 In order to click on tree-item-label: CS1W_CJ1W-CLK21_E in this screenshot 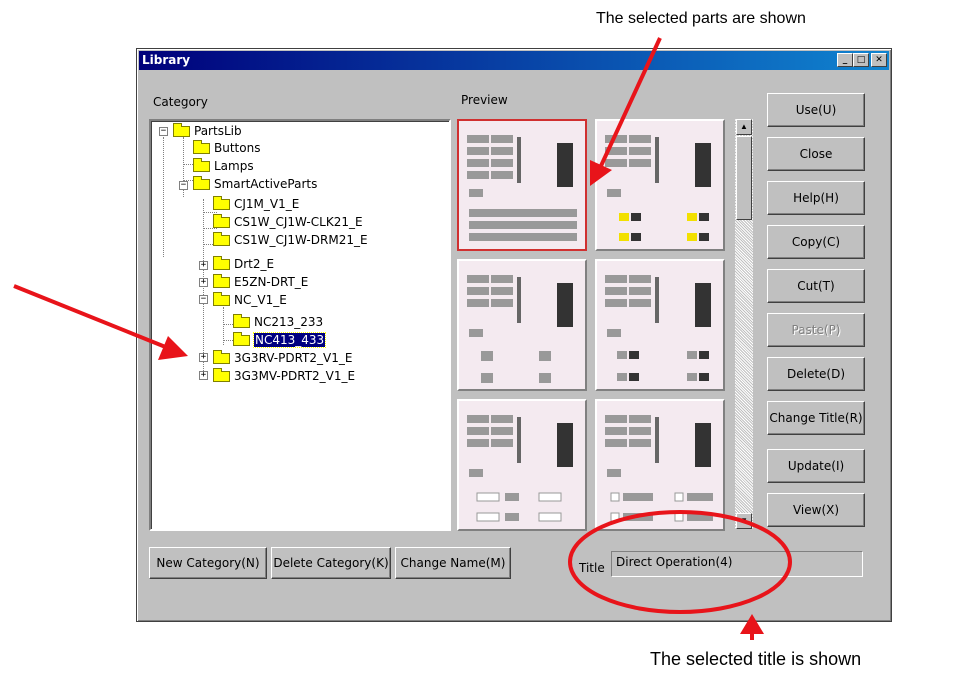, I will do `click(298, 222)`.